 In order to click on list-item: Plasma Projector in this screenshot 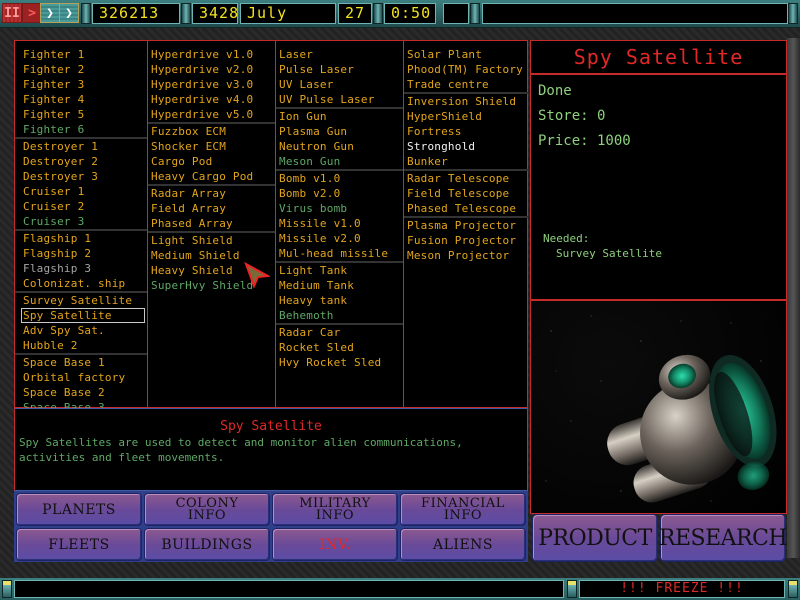, I will do `click(466, 225)`.